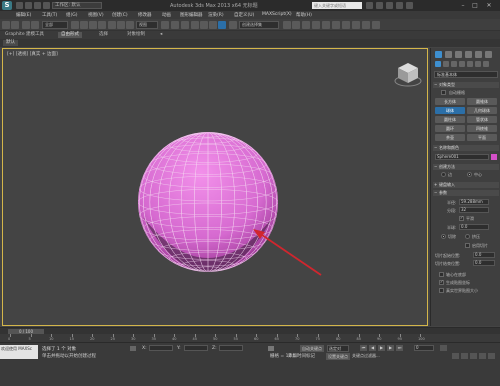 The image size is (500, 386). Describe the element at coordinates (161, 348) in the screenshot. I see `x-coord-field` at that location.